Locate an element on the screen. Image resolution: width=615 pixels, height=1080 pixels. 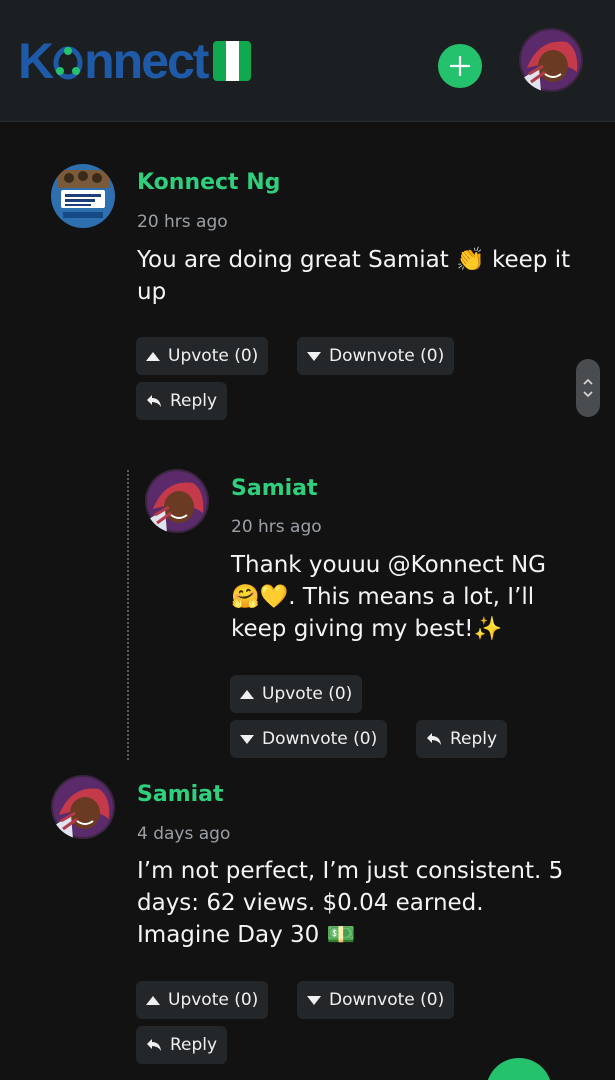
chevron-up-icon is located at coordinates (588, 381).